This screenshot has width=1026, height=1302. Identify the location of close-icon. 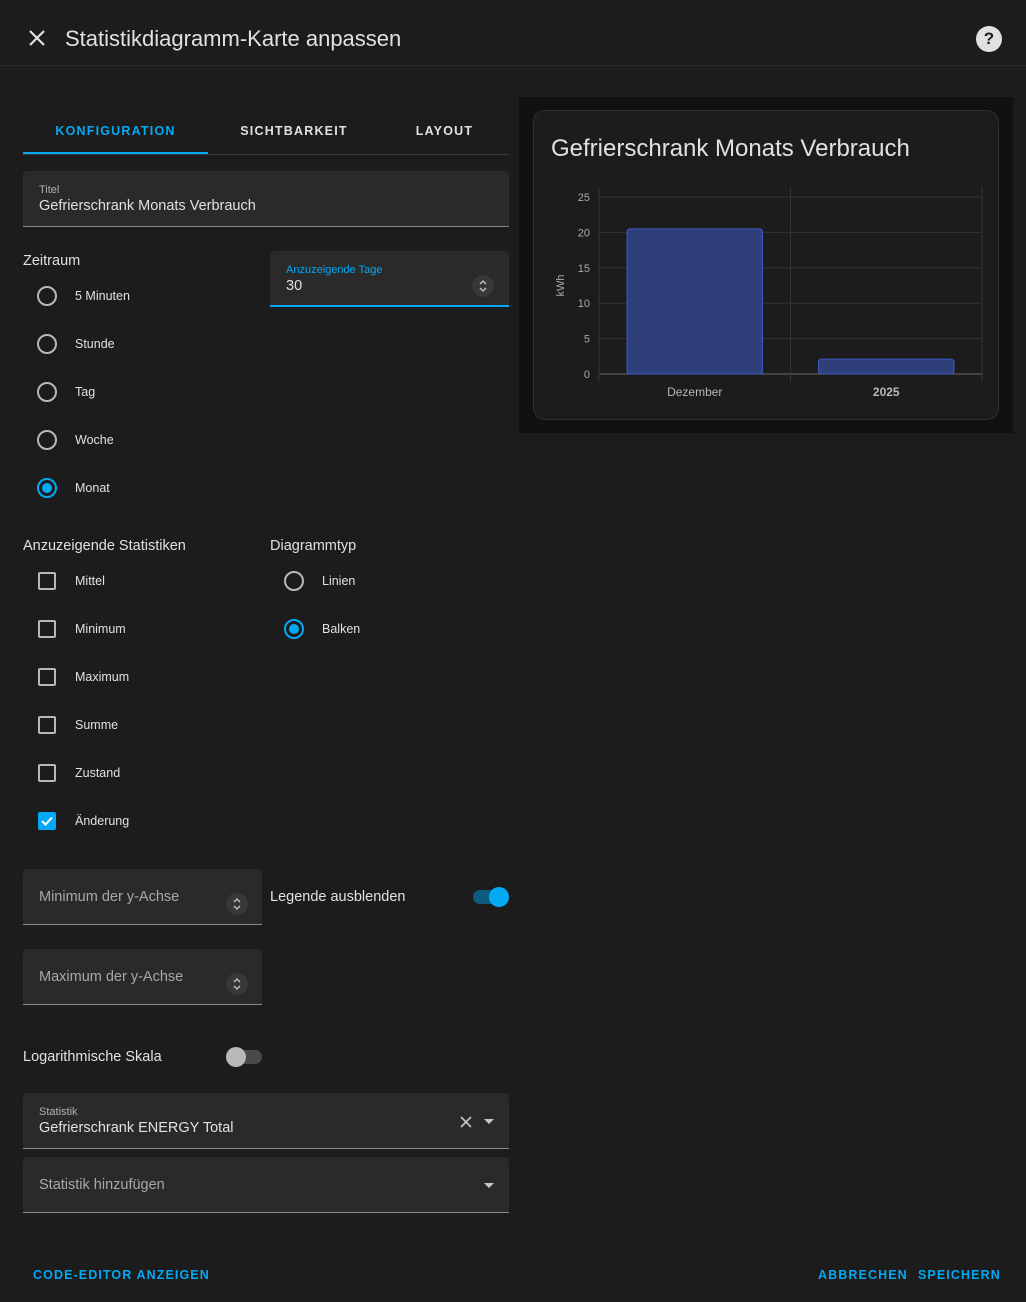
(37, 38).